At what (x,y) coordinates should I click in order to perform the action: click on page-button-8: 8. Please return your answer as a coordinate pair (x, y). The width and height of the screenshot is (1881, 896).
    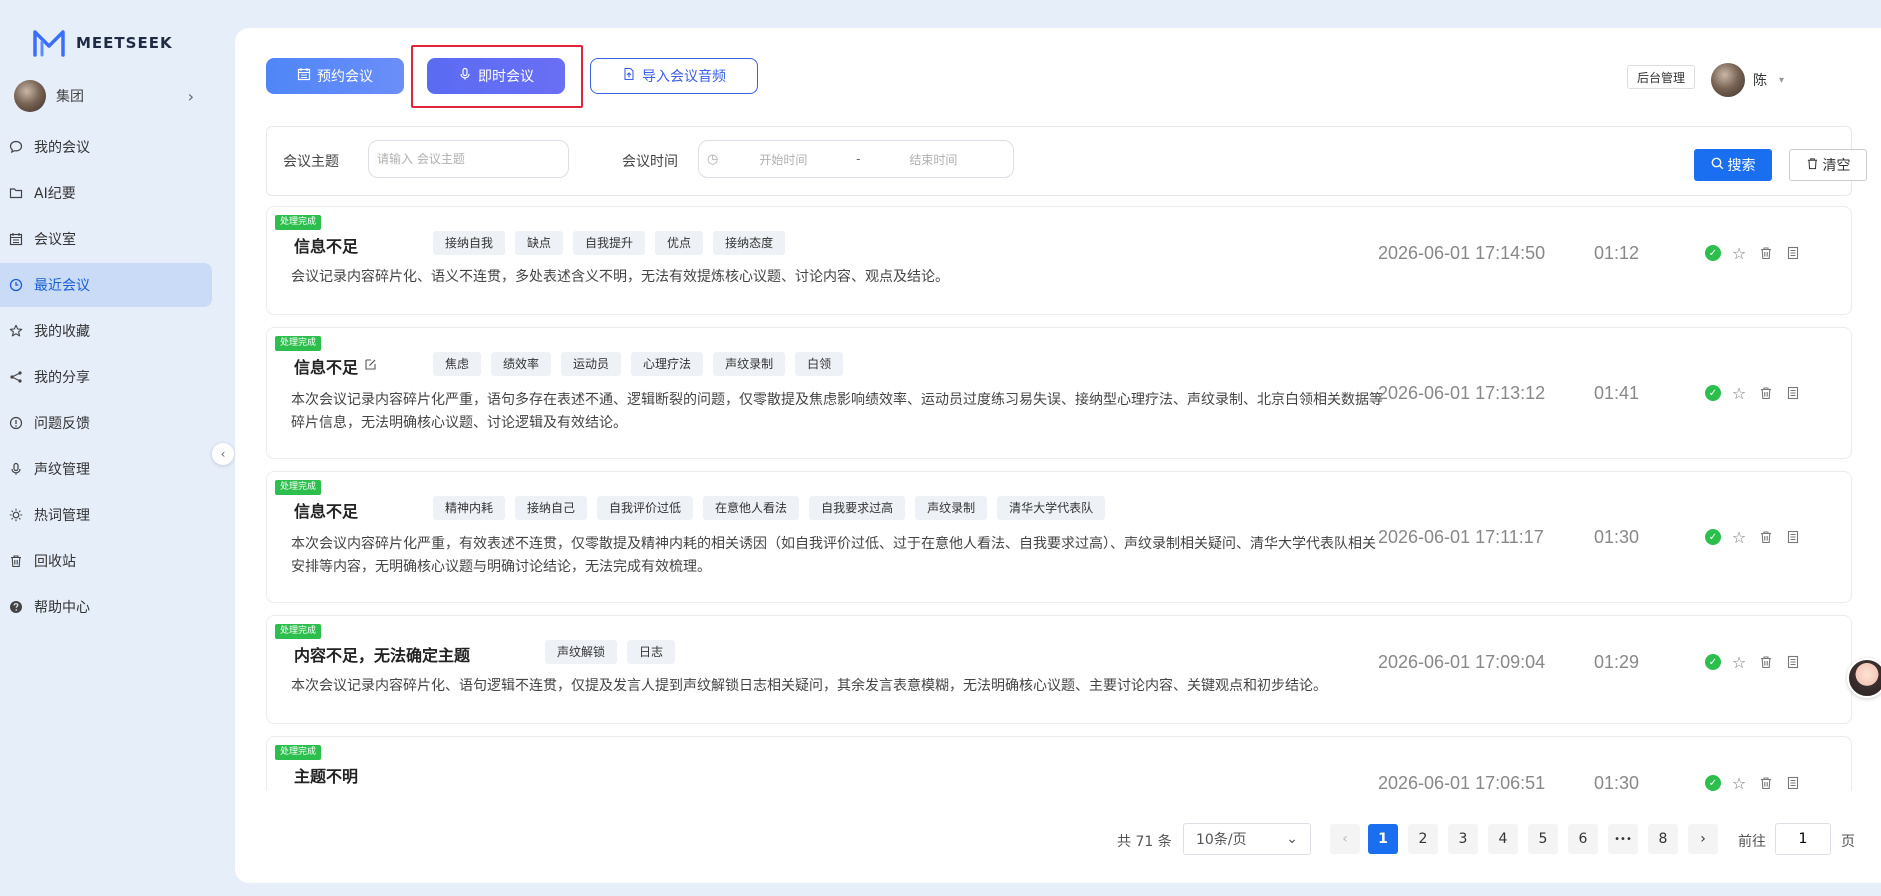
    Looking at the image, I should click on (1663, 839).